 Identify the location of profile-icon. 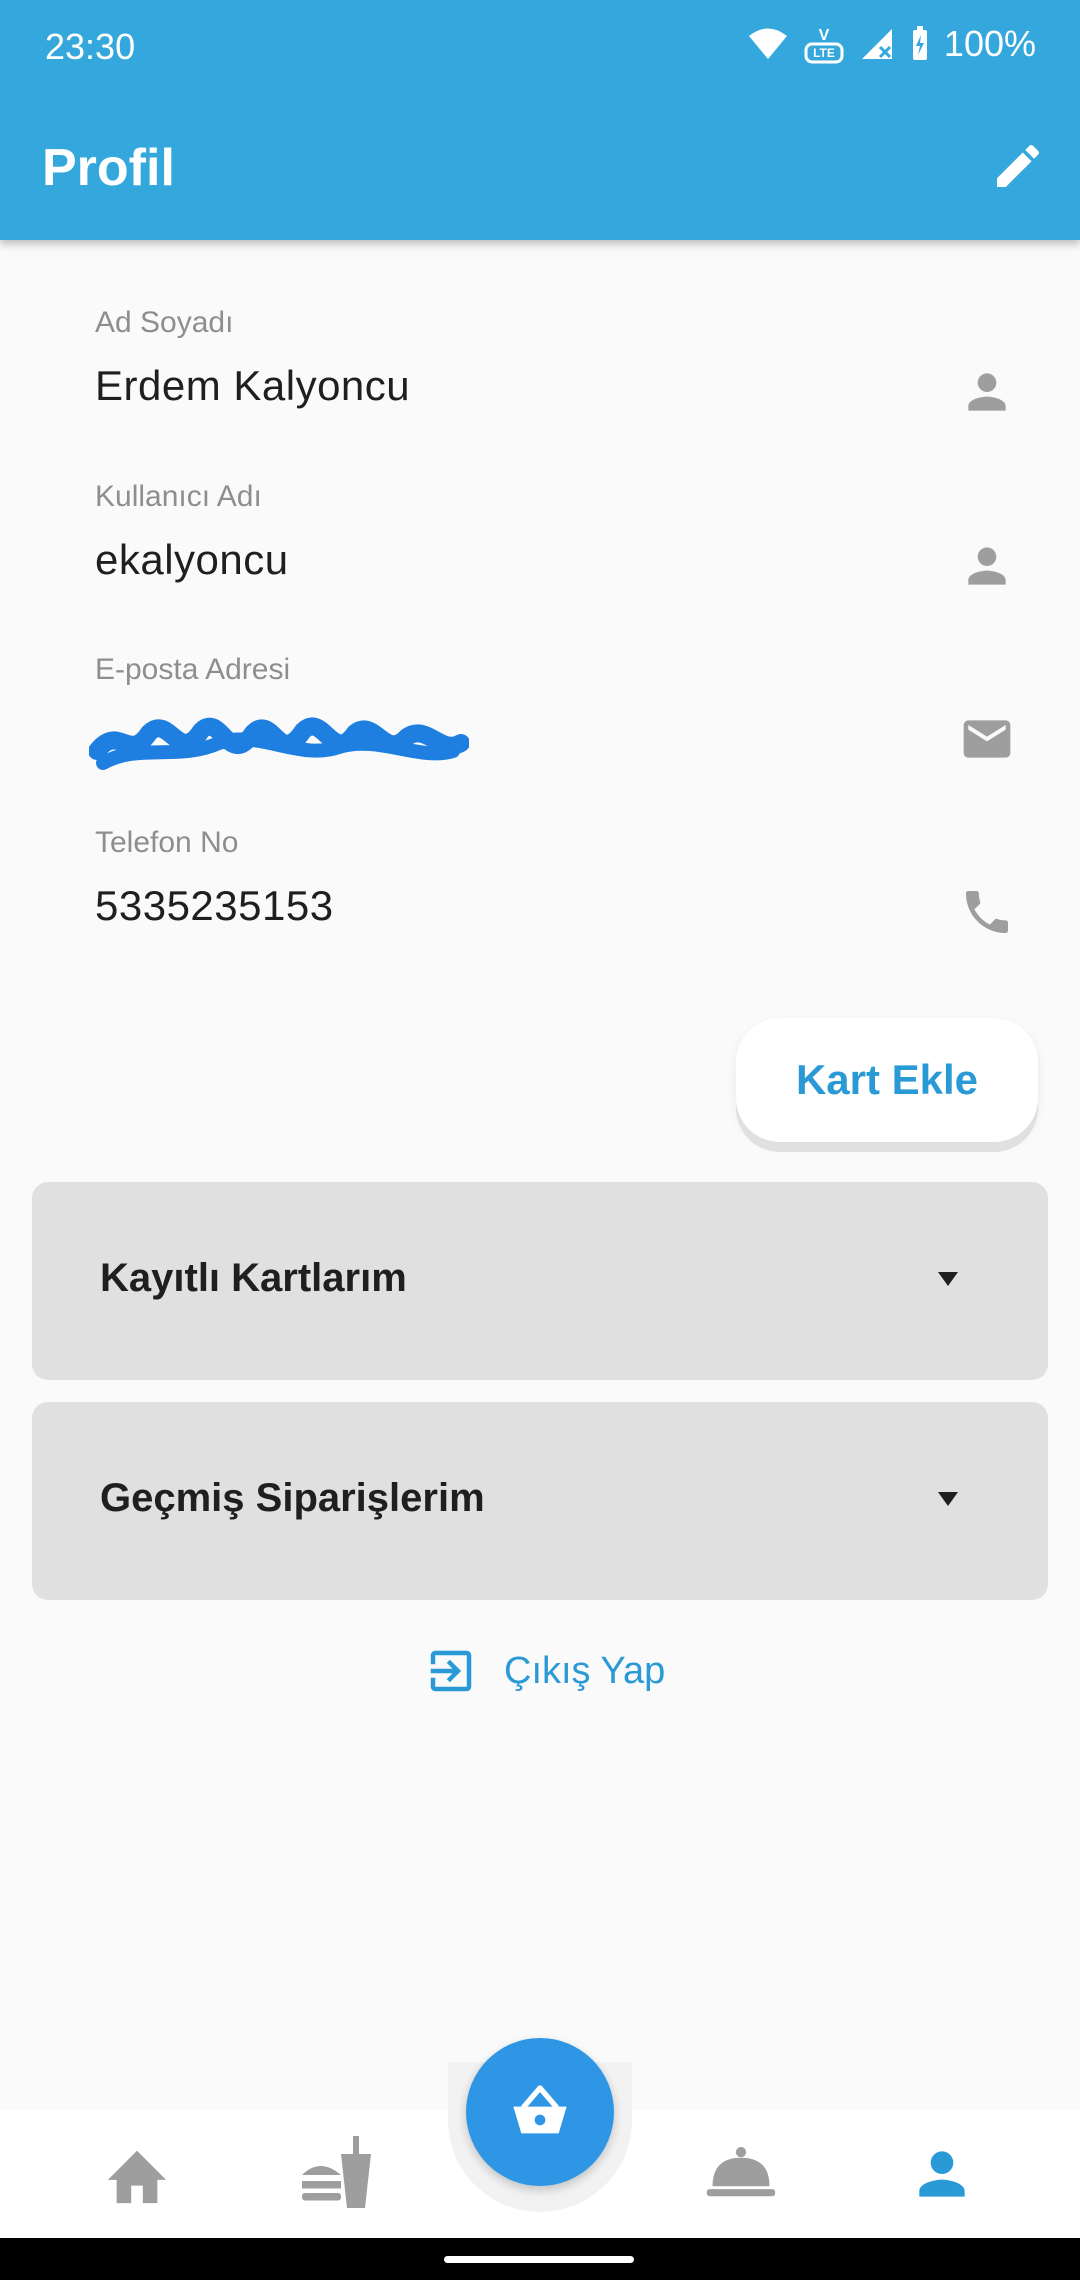
(942, 2174).